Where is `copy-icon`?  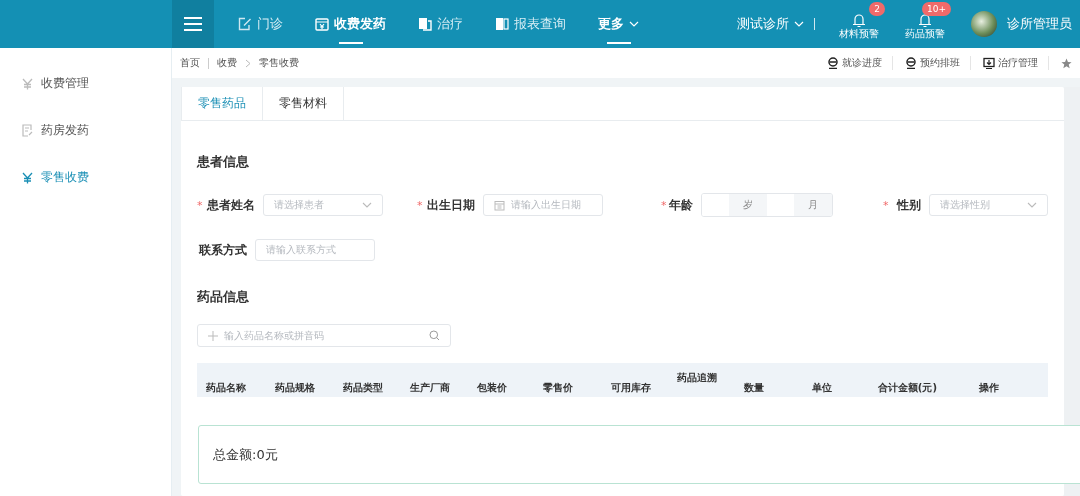
copy-icon is located at coordinates (425, 24).